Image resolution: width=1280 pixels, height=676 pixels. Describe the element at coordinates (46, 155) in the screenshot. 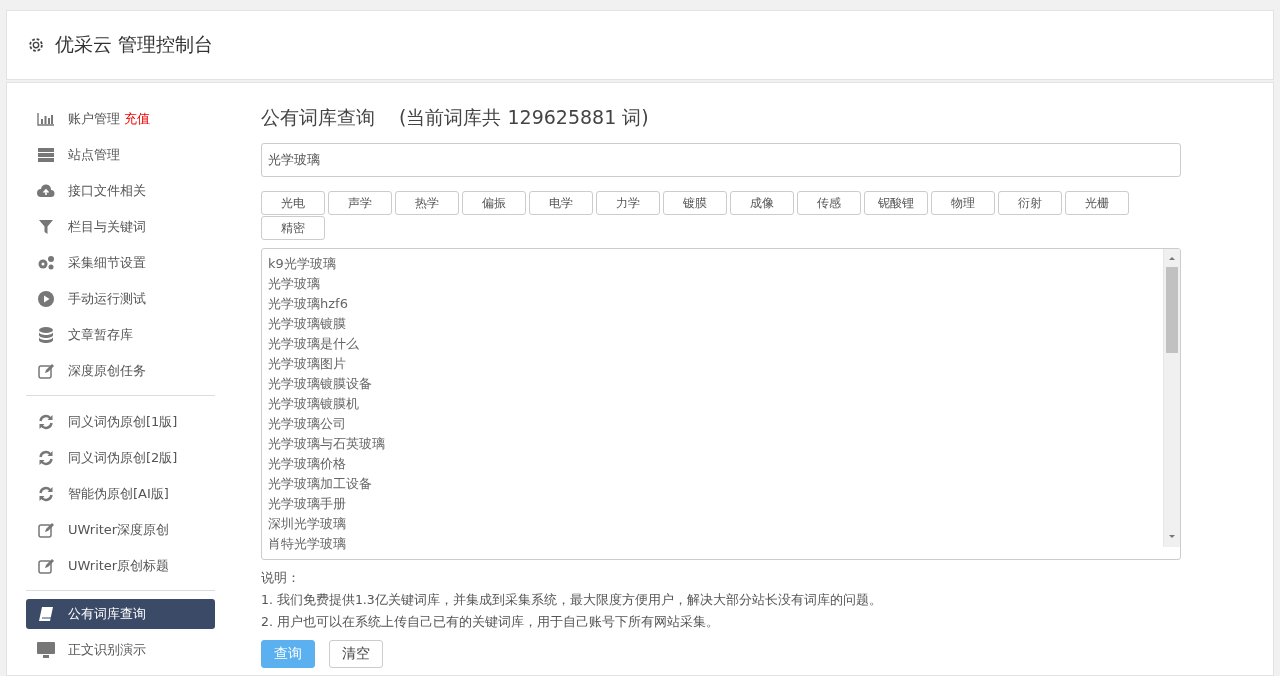

I see `server-icon` at that location.